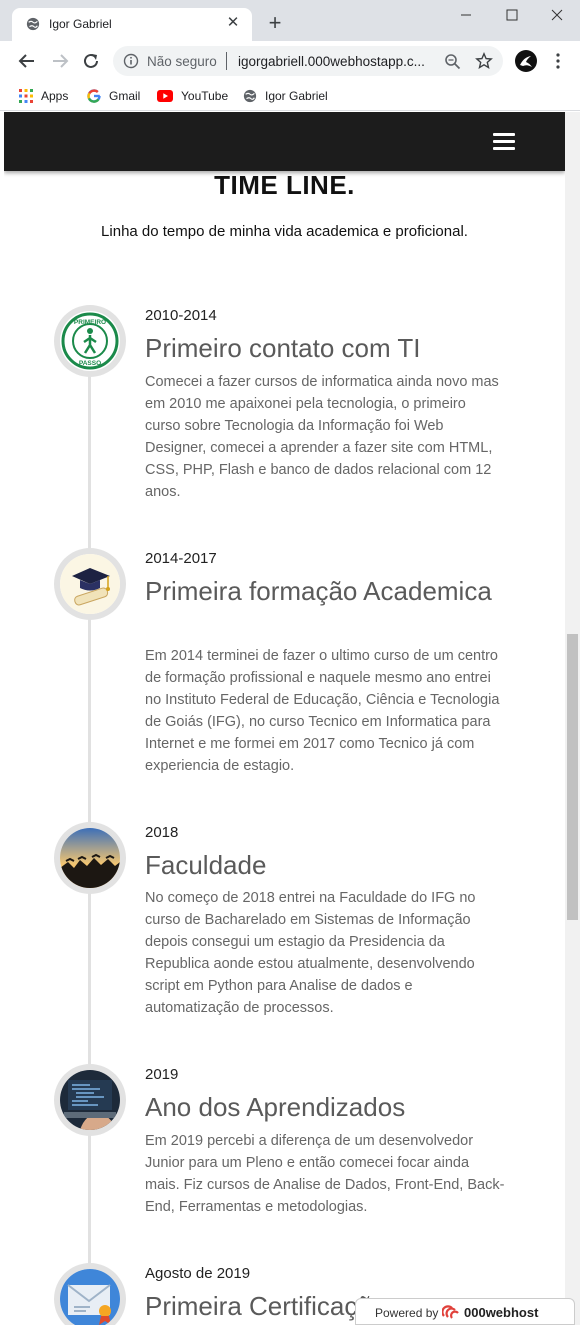 This screenshot has height=1325, width=580. I want to click on minimize-icon, so click(466, 15).